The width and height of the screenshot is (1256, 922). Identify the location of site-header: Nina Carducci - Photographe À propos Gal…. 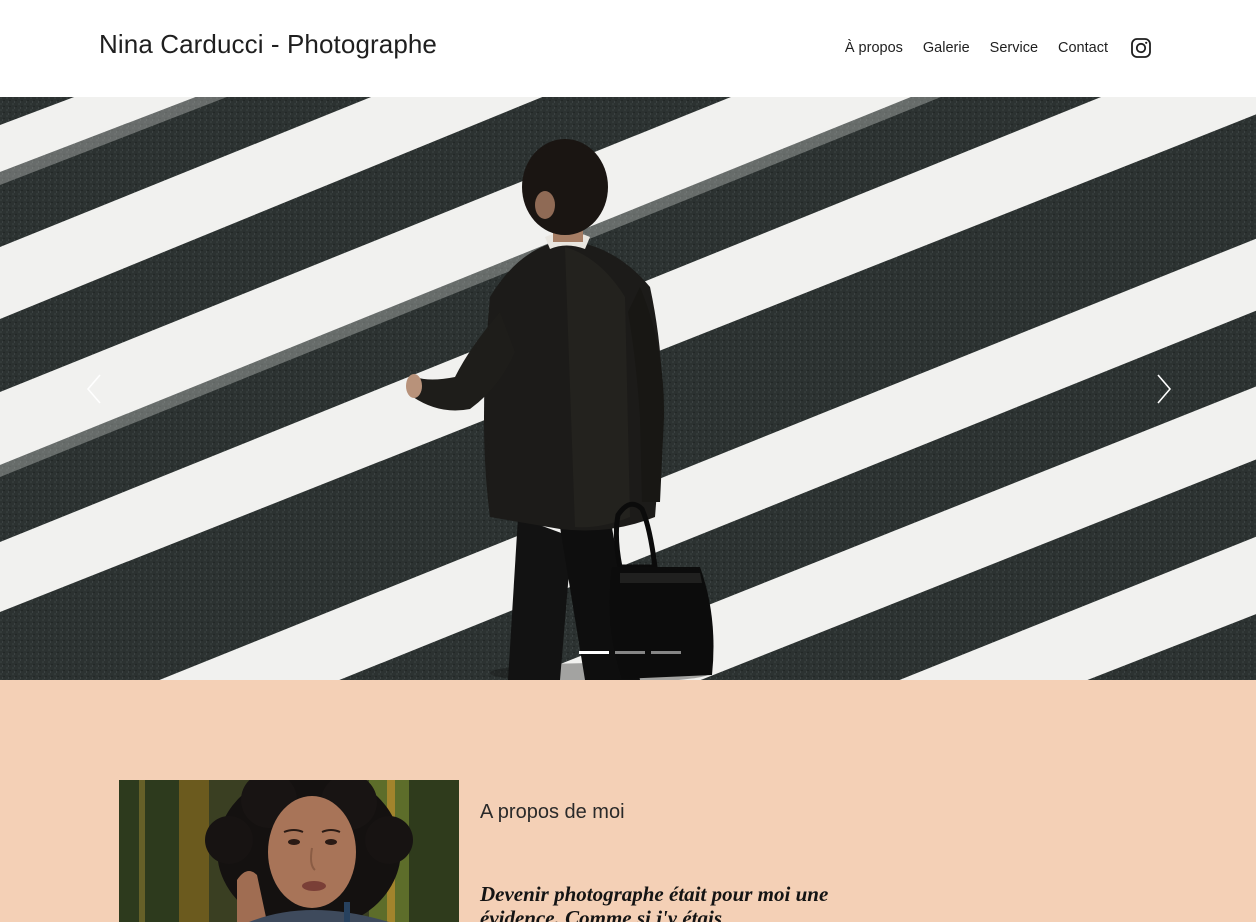
(628, 48).